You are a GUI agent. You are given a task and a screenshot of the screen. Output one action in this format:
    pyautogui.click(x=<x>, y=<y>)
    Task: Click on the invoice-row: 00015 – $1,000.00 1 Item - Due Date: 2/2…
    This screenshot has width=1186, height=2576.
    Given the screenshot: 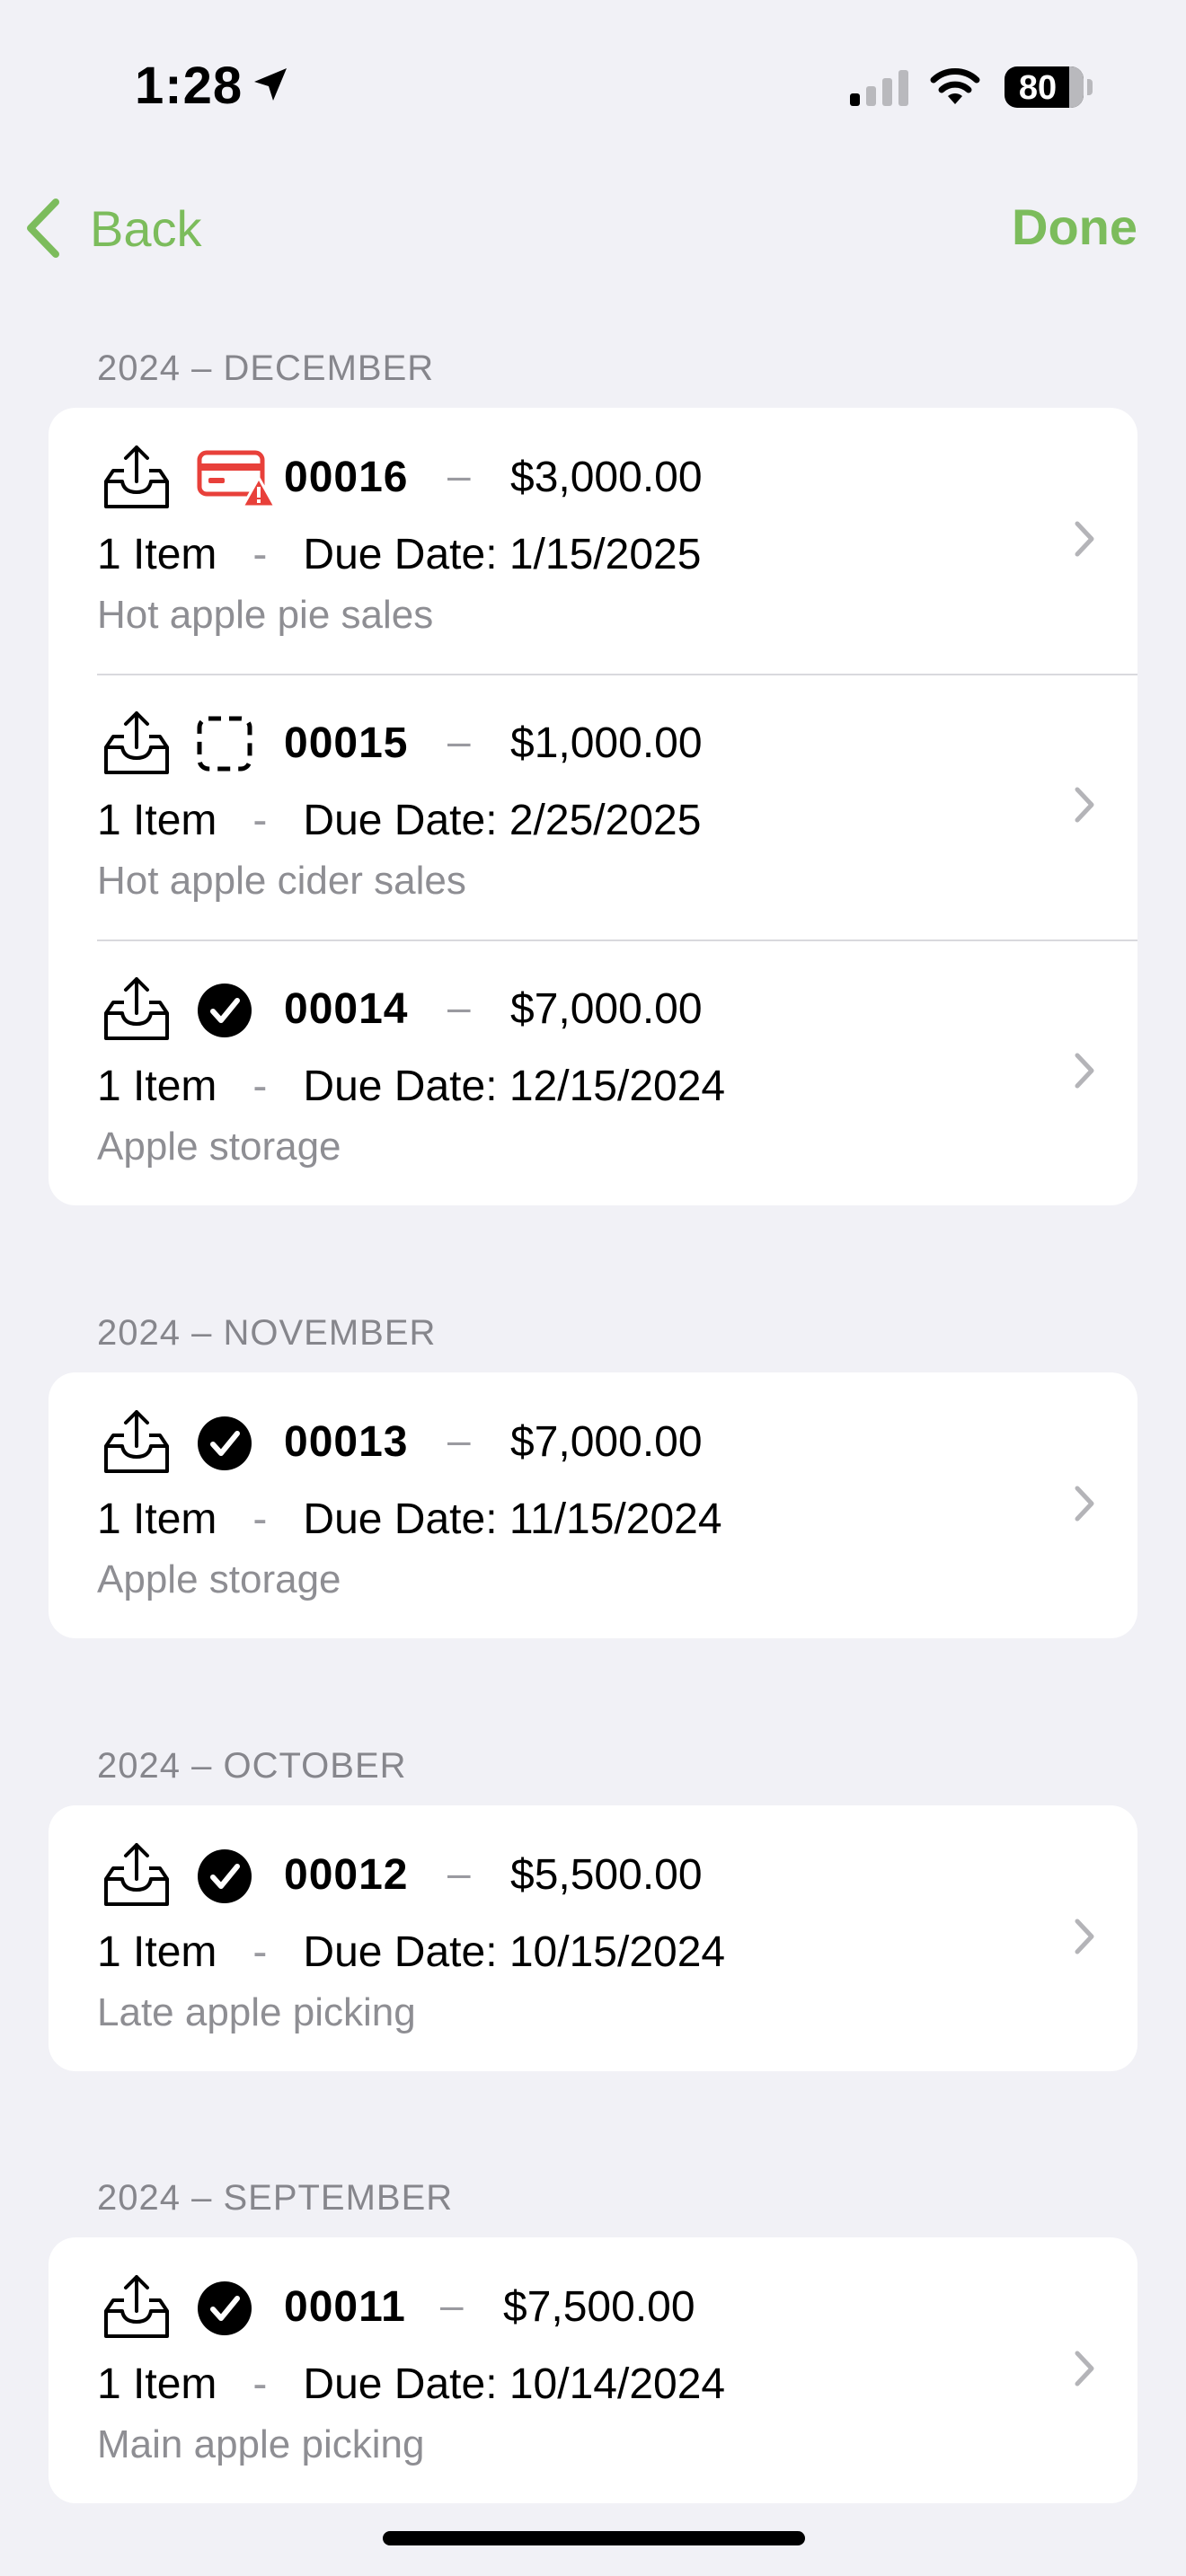 What is the action you would take?
    pyautogui.click(x=593, y=807)
    